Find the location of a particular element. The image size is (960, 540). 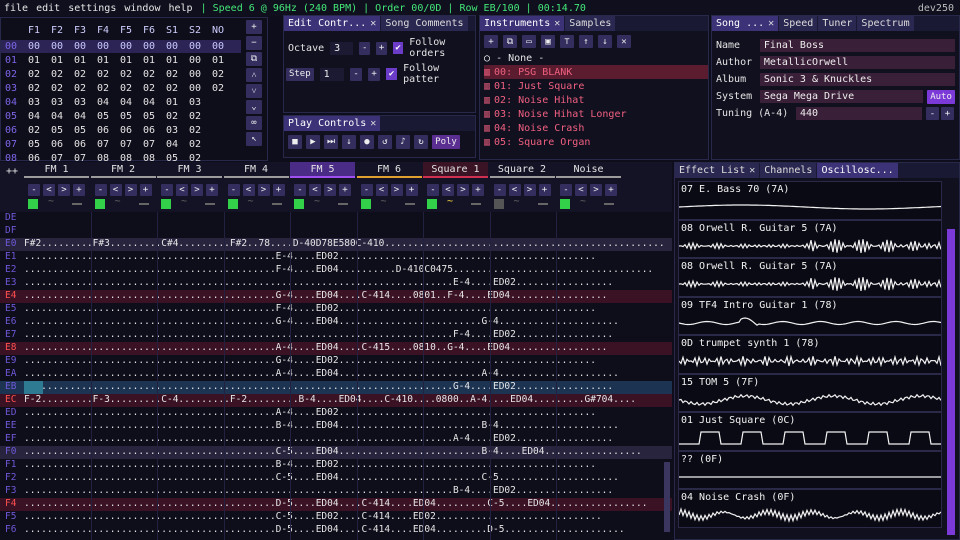

link-button: ∞ is located at coordinates (254, 123).